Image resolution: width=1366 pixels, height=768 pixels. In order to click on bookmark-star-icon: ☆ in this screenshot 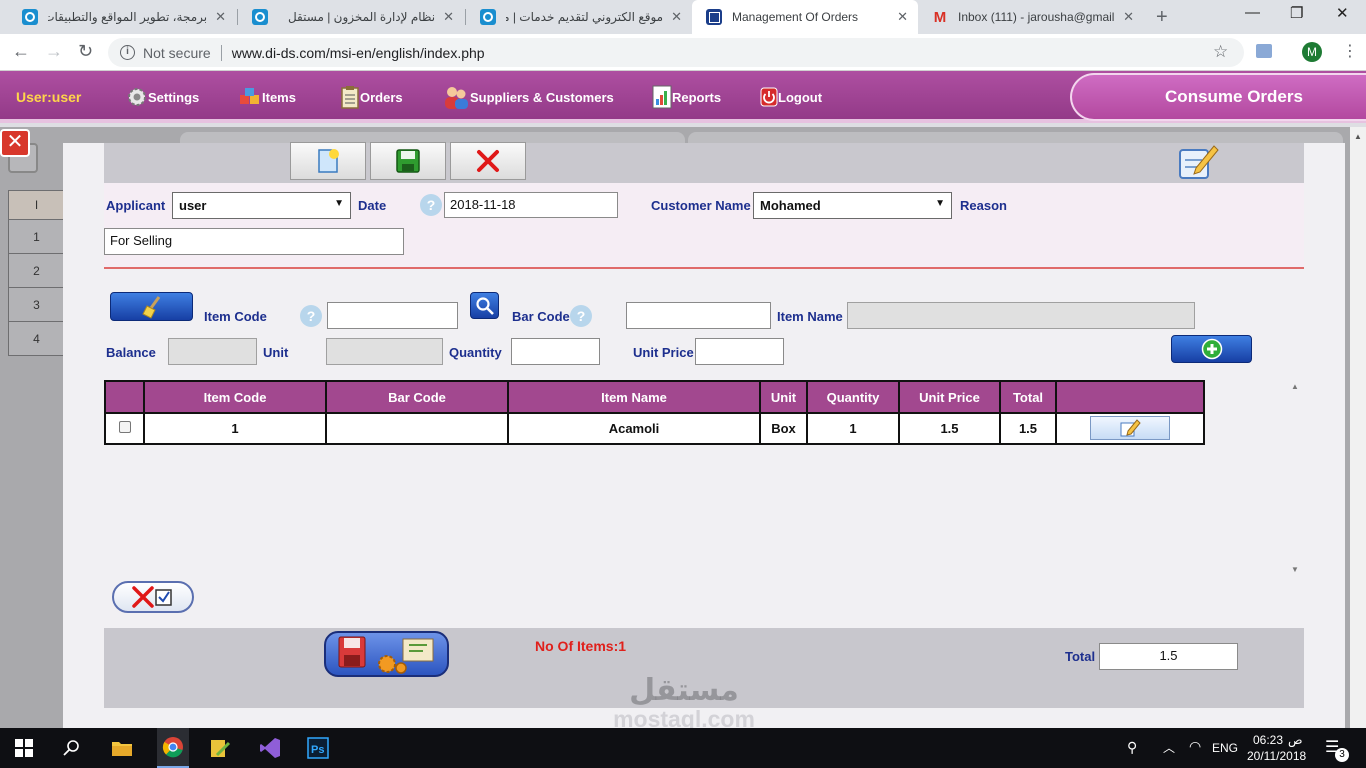, I will do `click(1220, 52)`.